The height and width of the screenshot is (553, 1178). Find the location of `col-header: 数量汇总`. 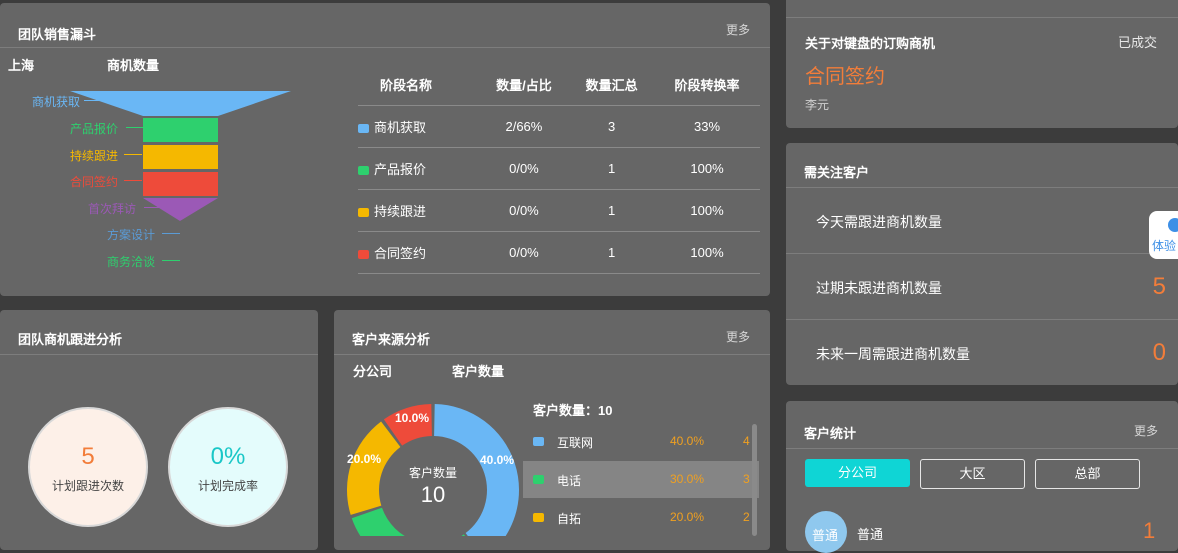

col-header: 数量汇总 is located at coordinates (612, 84).